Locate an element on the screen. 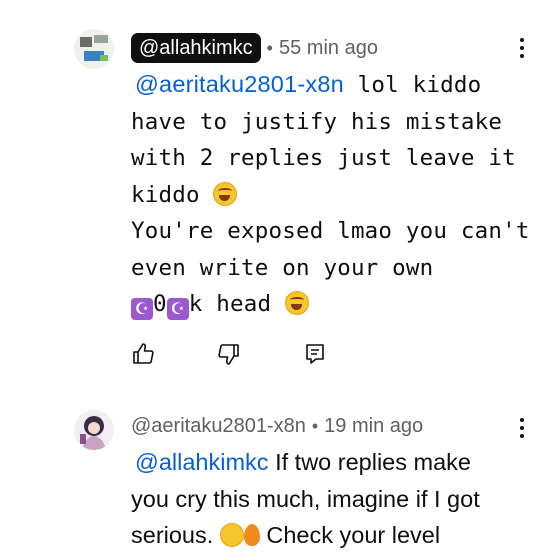 Image resolution: width=560 pixels, height=560 pixels. dislike-button is located at coordinates (260, 354).